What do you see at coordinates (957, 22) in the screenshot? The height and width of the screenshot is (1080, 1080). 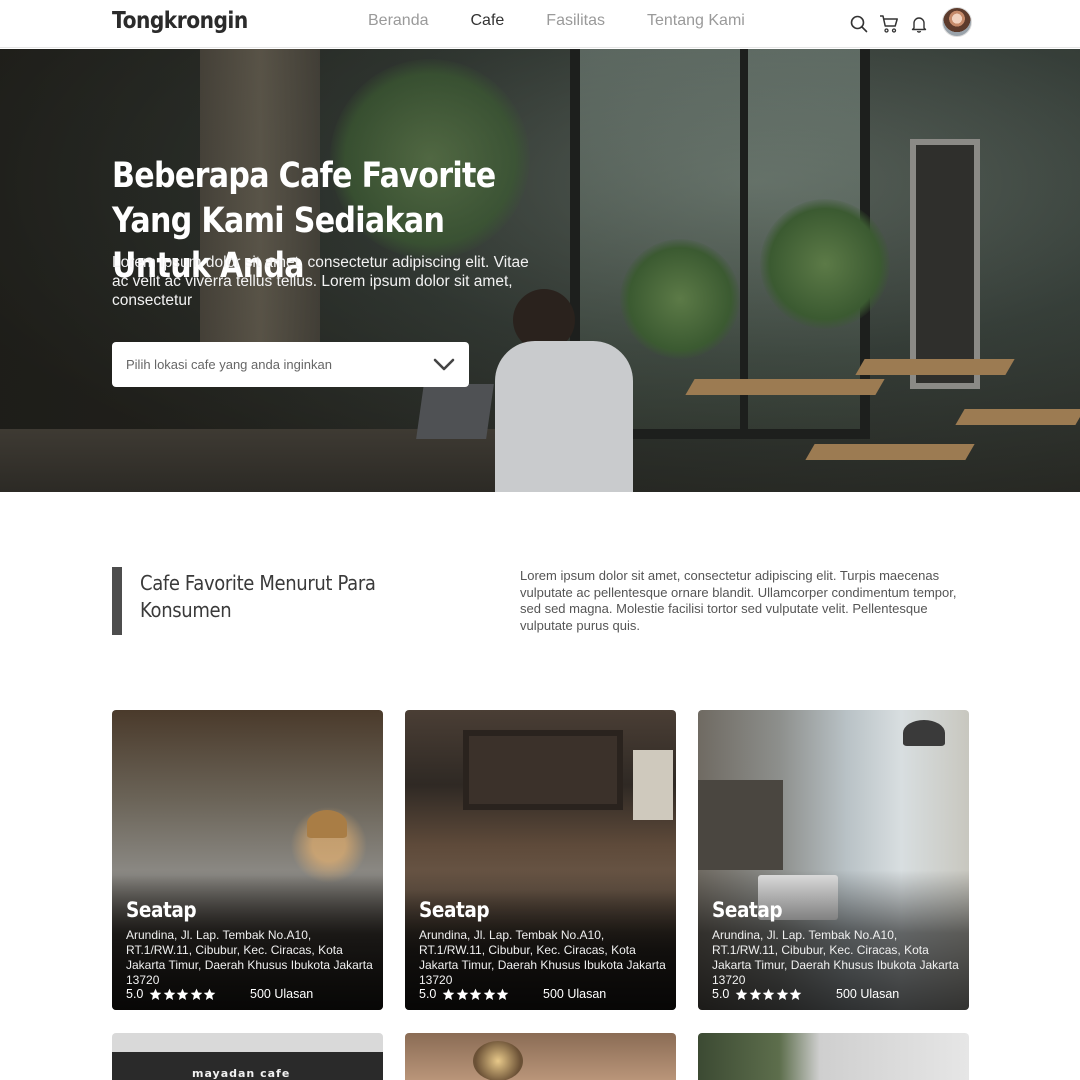 I see `avatar` at bounding box center [957, 22].